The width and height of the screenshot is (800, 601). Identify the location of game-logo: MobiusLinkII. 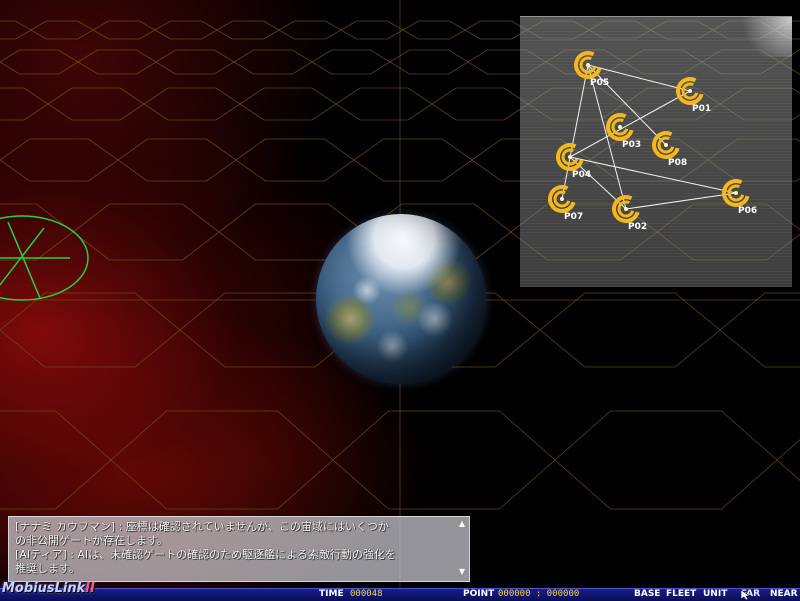
(48, 590).